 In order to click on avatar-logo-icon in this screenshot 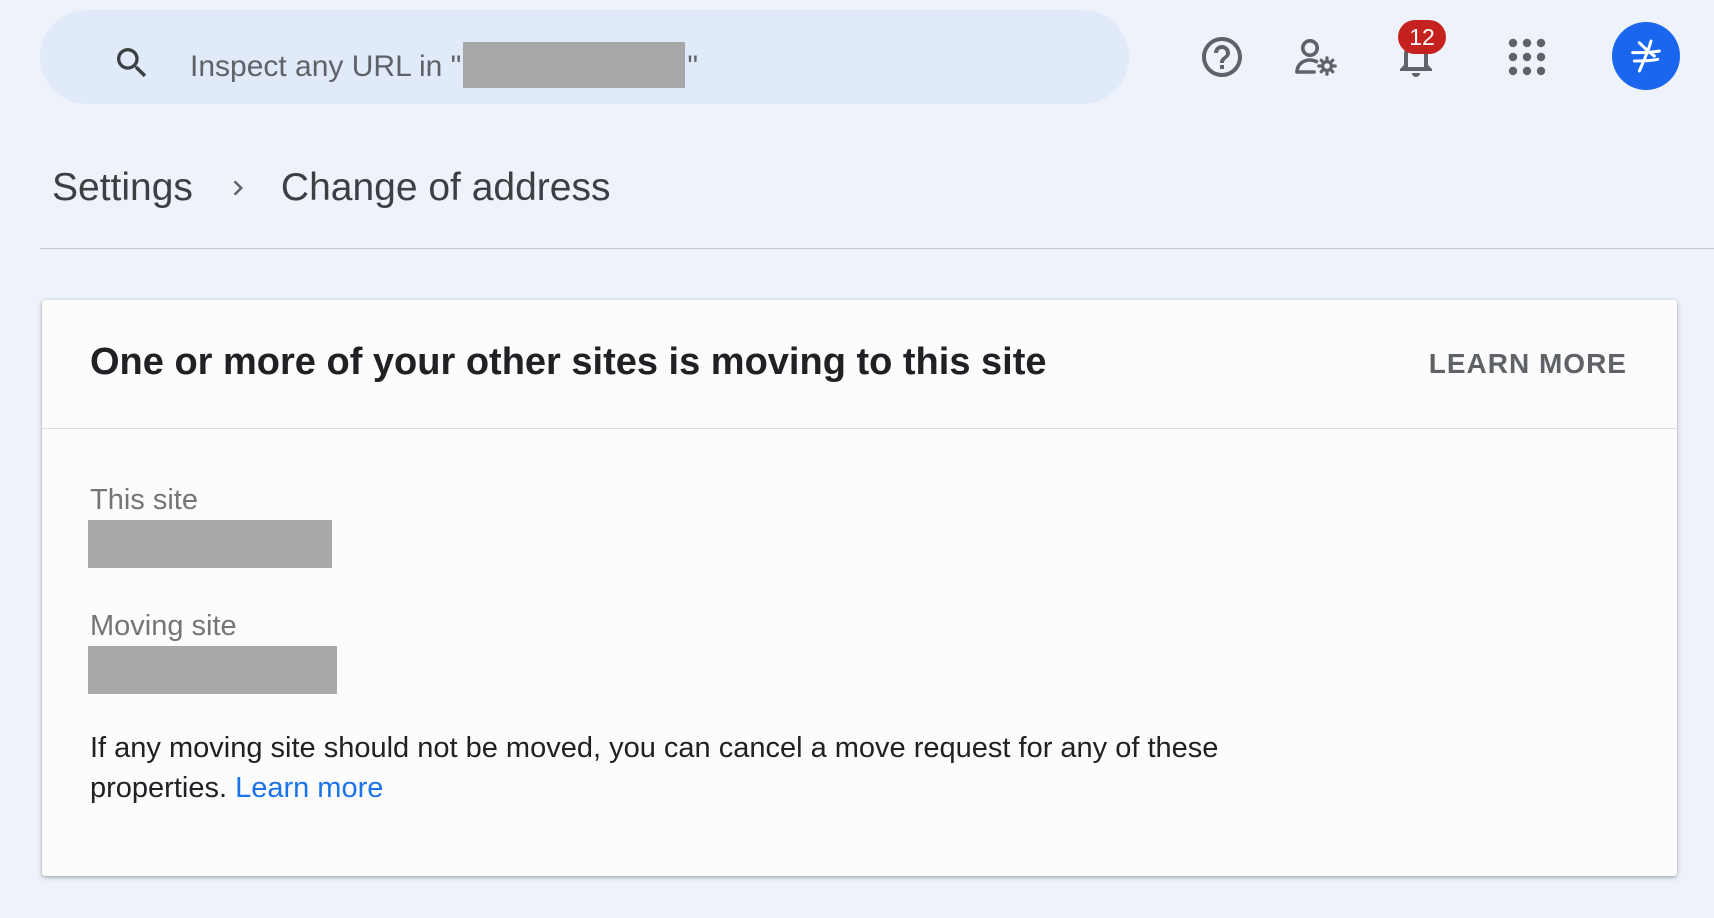, I will do `click(1646, 56)`.